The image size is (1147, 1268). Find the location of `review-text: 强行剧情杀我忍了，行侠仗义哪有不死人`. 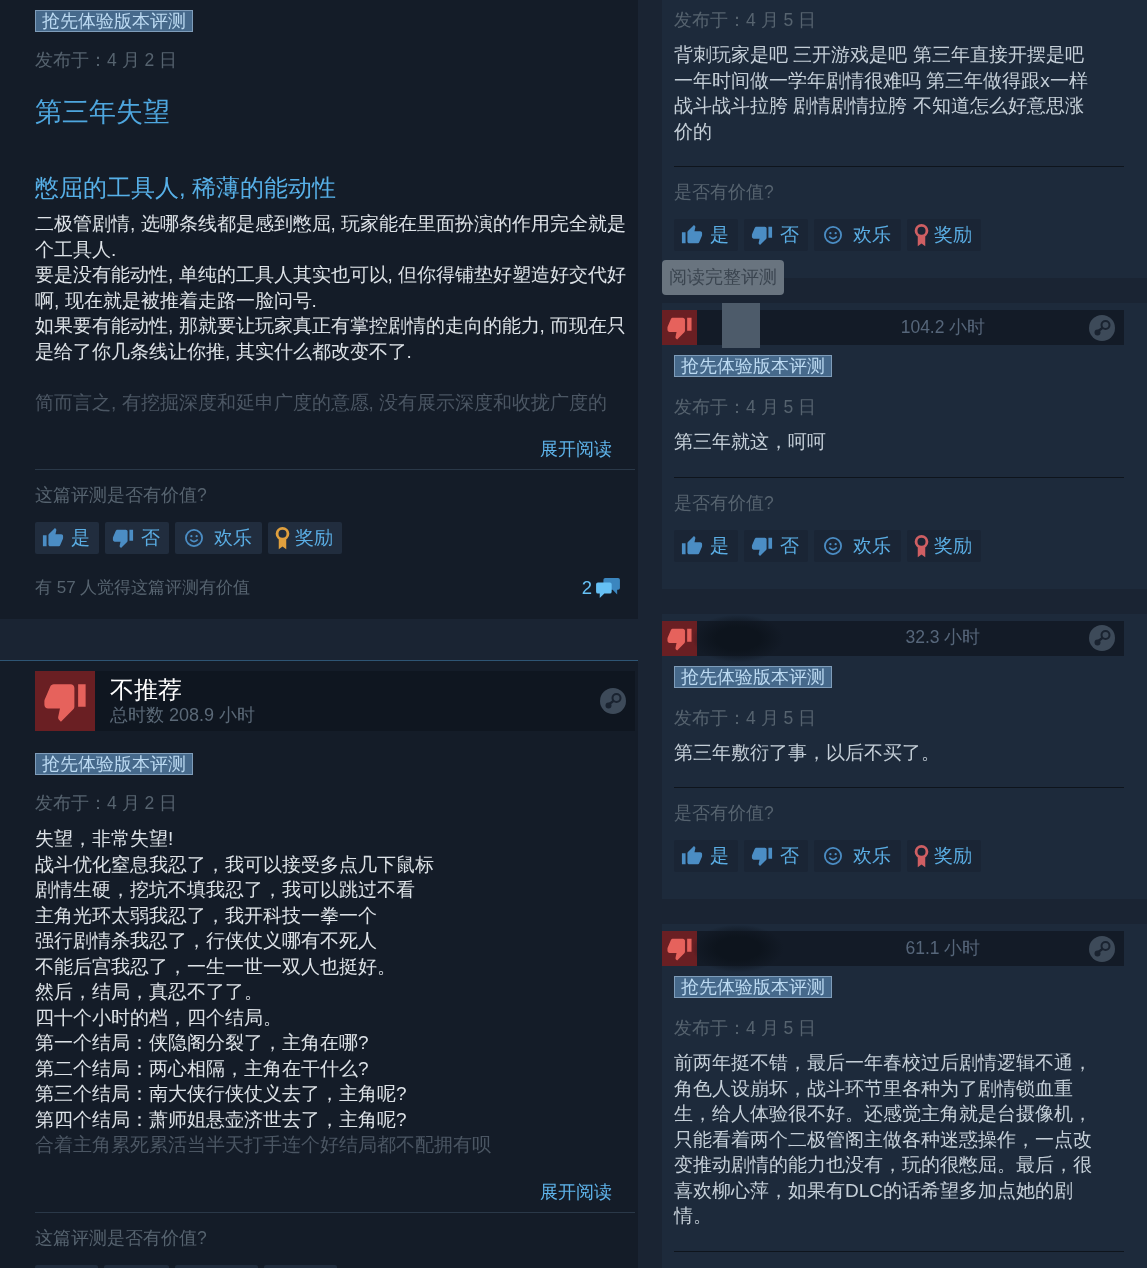

review-text: 强行剧情杀我忍了，行侠仗义哪有不死人 is located at coordinates (206, 941).